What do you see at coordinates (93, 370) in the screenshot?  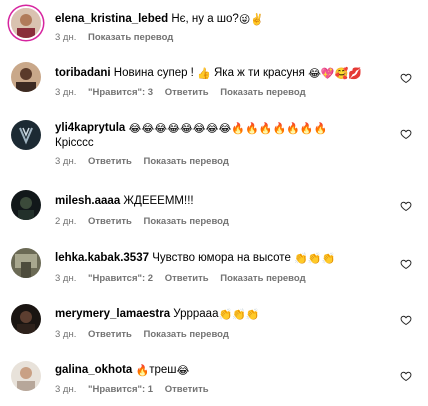 I see `username: galina_okhota` at bounding box center [93, 370].